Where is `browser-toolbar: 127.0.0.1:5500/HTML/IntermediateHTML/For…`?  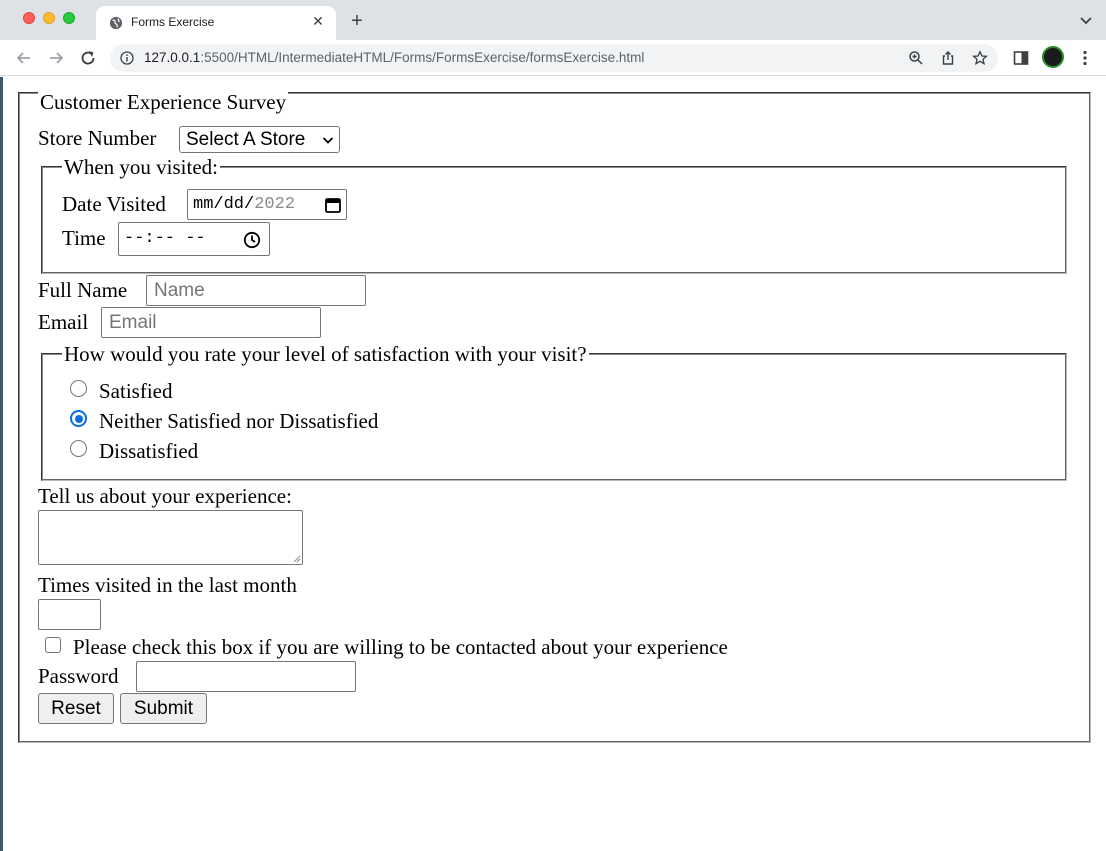 browser-toolbar: 127.0.0.1:5500/HTML/IntermediateHTML/For… is located at coordinates (553, 58).